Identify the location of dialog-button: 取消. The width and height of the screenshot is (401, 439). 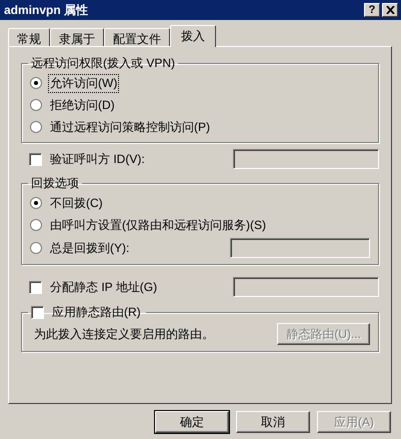
(273, 422).